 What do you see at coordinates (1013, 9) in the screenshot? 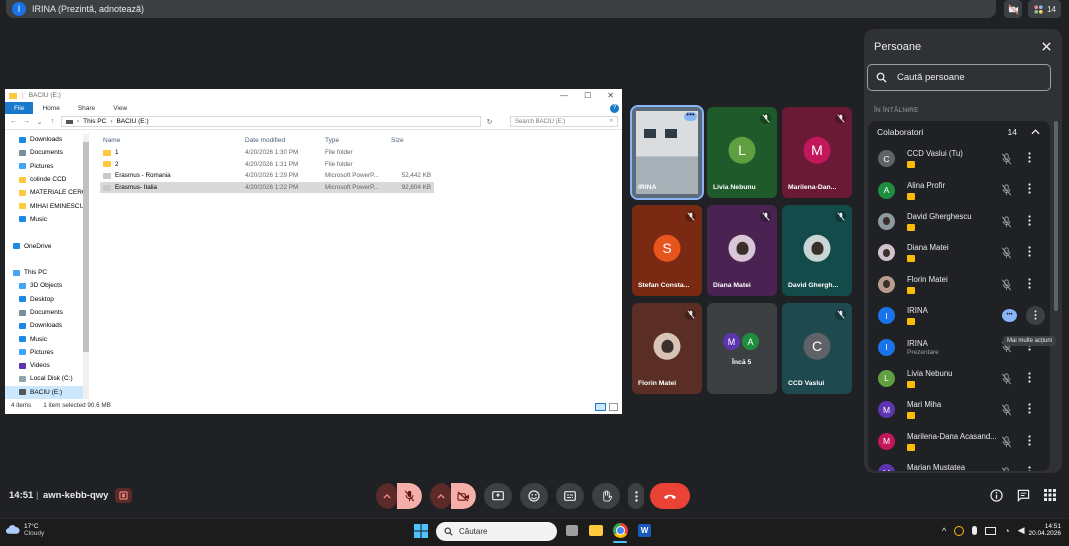
I see `hide-self-view-button` at bounding box center [1013, 9].